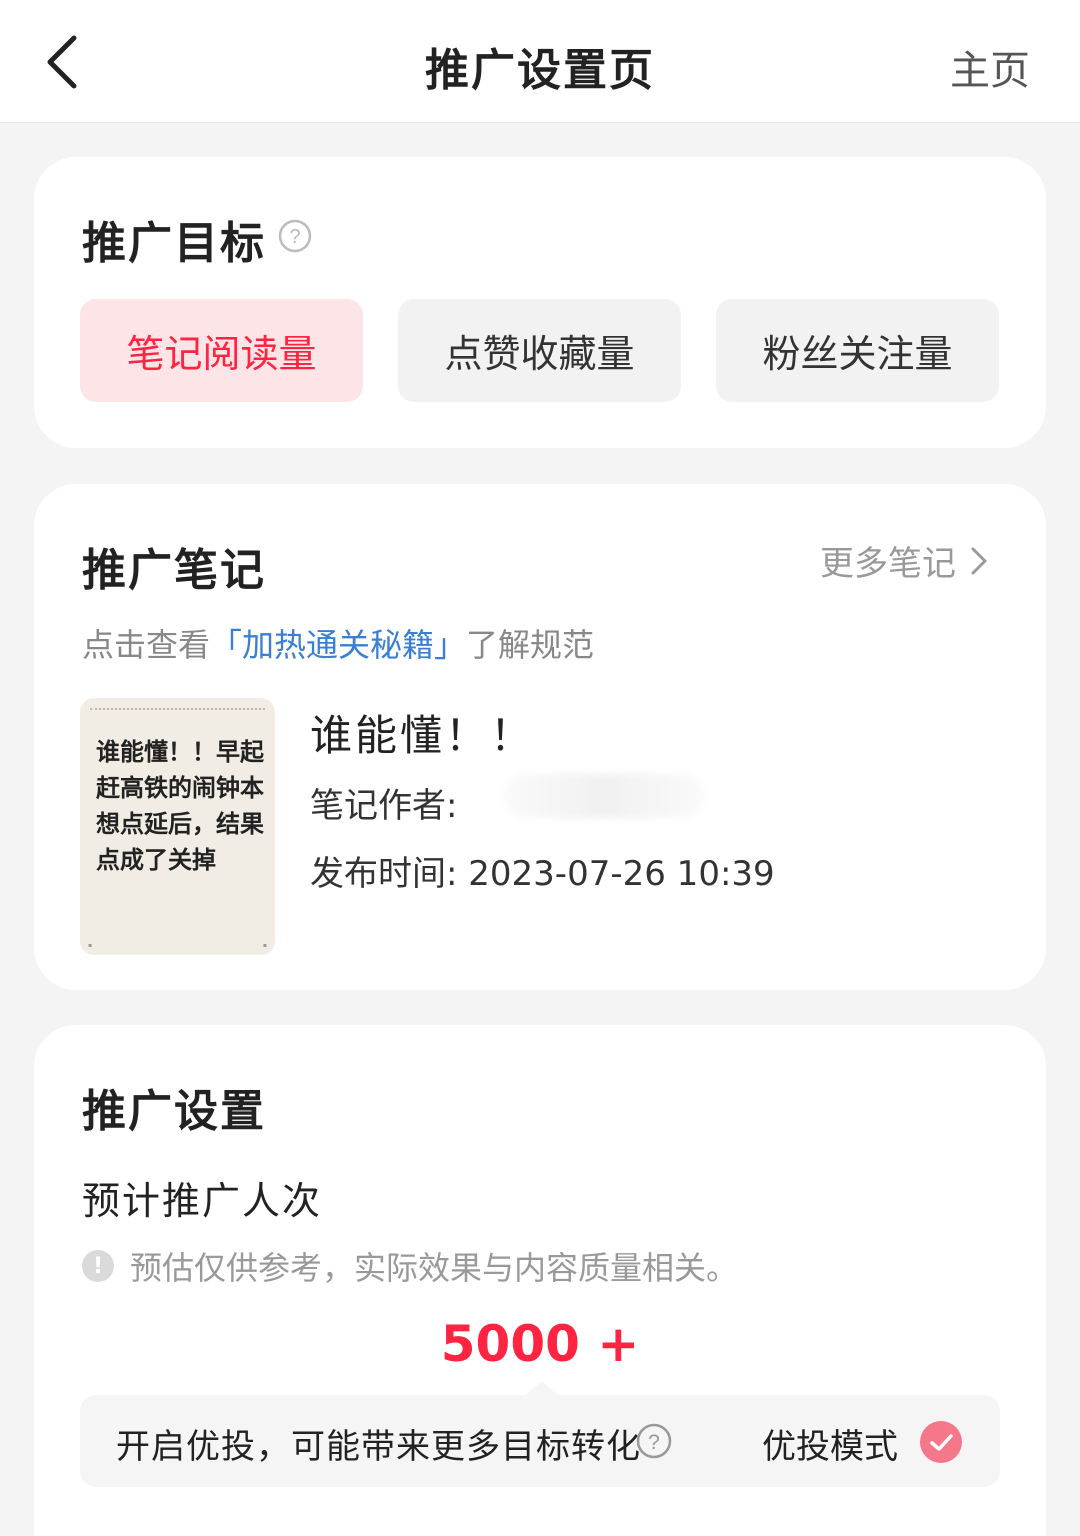  Describe the element at coordinates (990, 67) in the screenshot. I see `home-link: 主页` at that location.